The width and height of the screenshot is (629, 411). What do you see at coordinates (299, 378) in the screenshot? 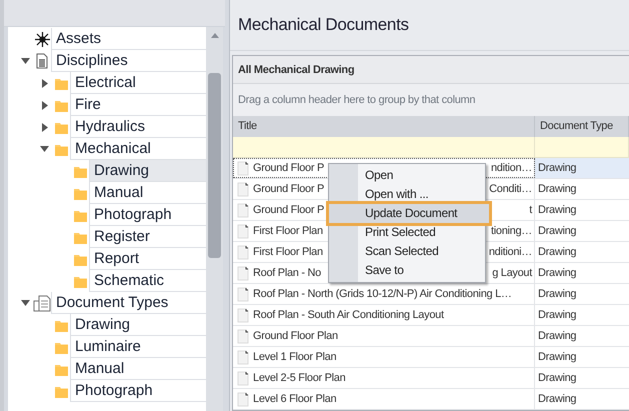
I see `document-title: Level 2-5 Floor Plan` at bounding box center [299, 378].